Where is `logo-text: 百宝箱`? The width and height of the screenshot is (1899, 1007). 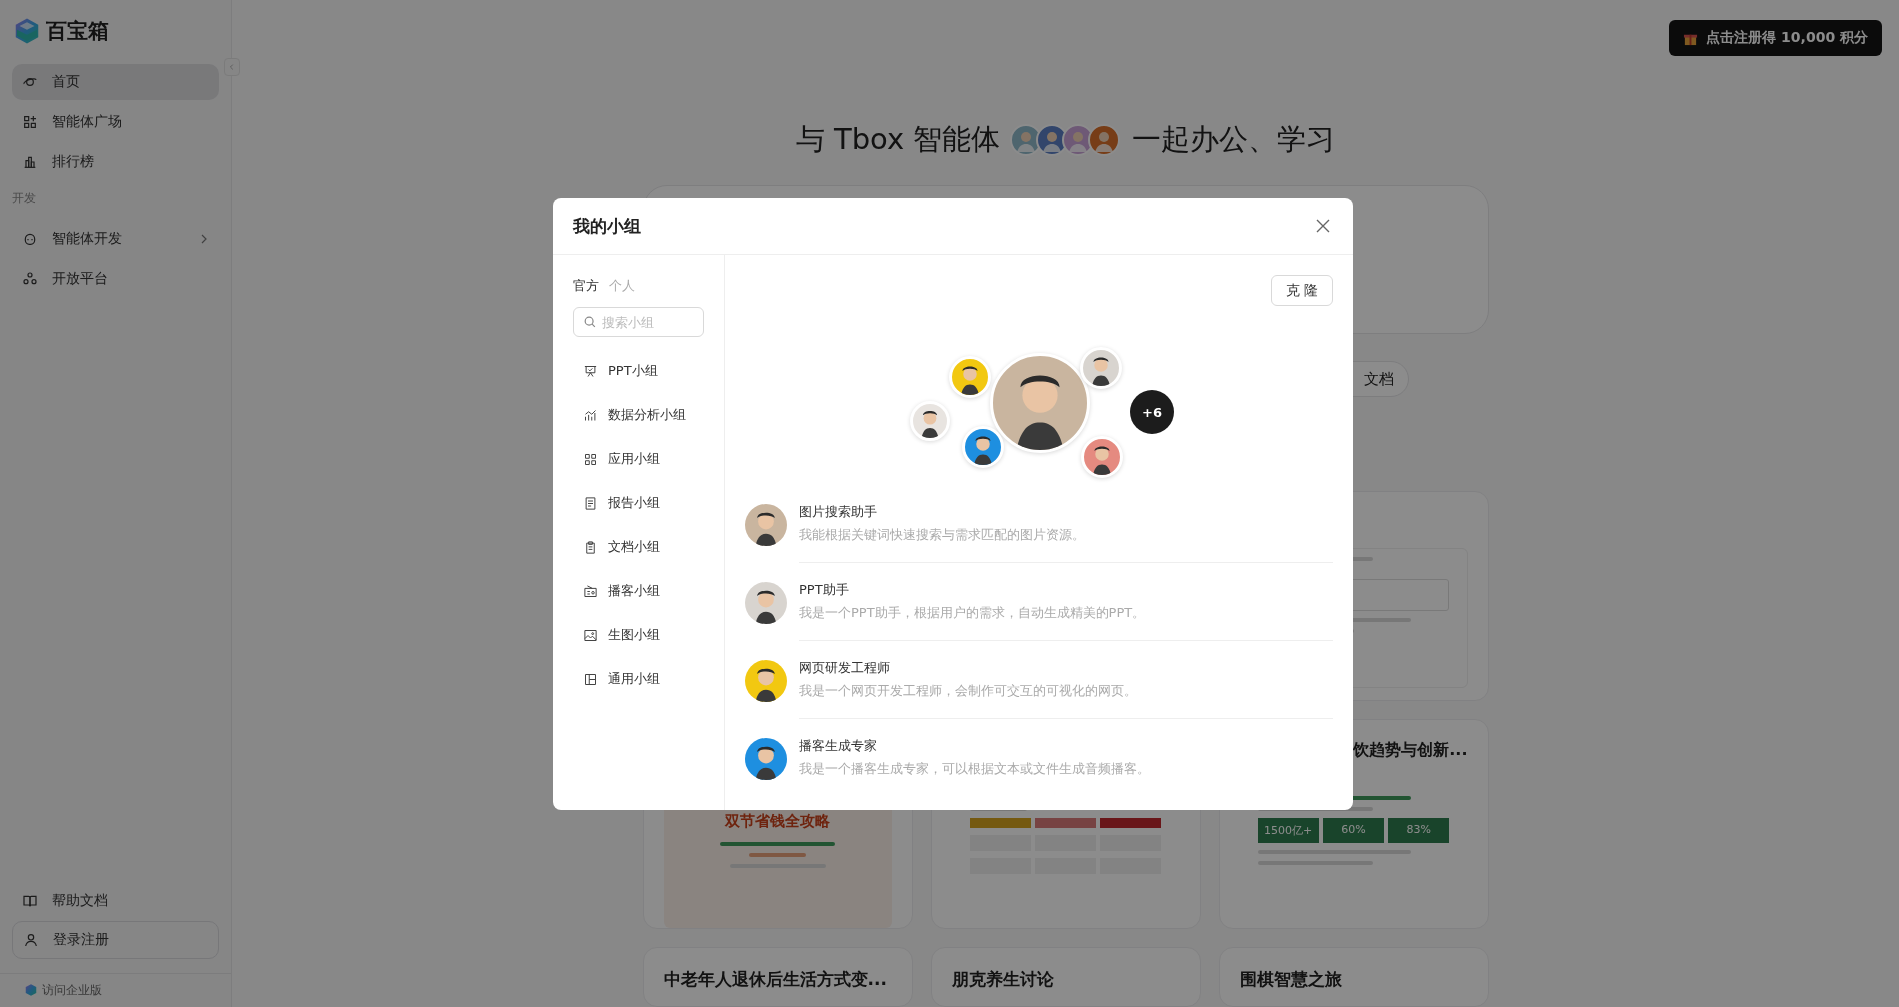
logo-text: 百宝箱 is located at coordinates (77, 31).